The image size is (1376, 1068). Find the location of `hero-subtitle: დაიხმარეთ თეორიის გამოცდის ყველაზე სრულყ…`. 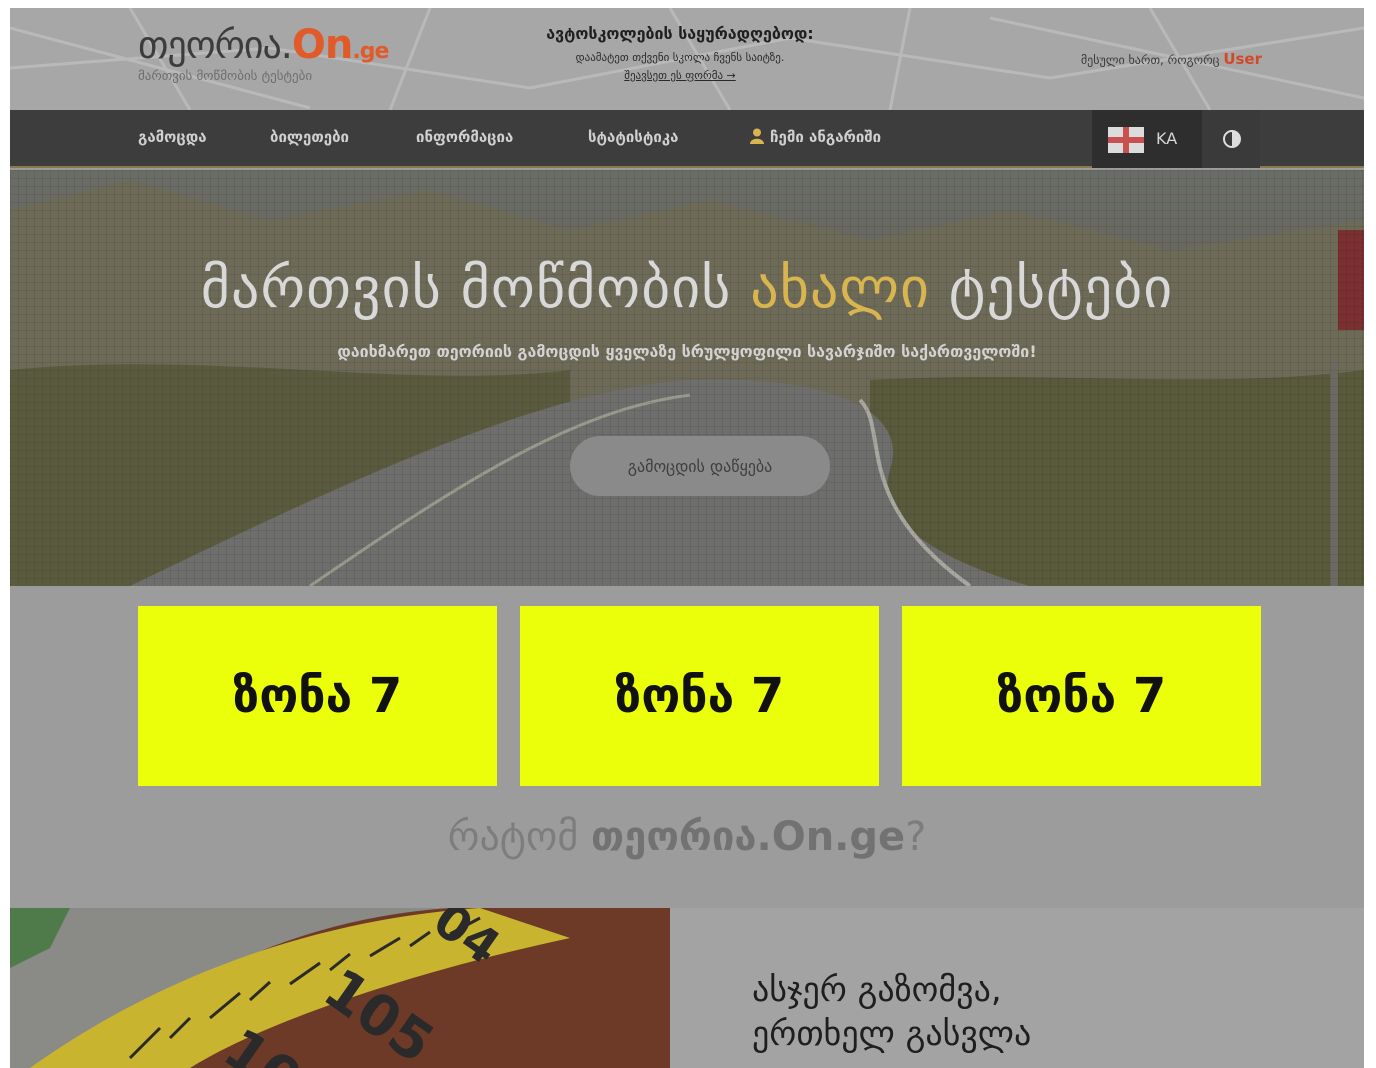

hero-subtitle: დაიხმარეთ თეორიის გამოცდის ყველაზე სრულყ… is located at coordinates (687, 351).